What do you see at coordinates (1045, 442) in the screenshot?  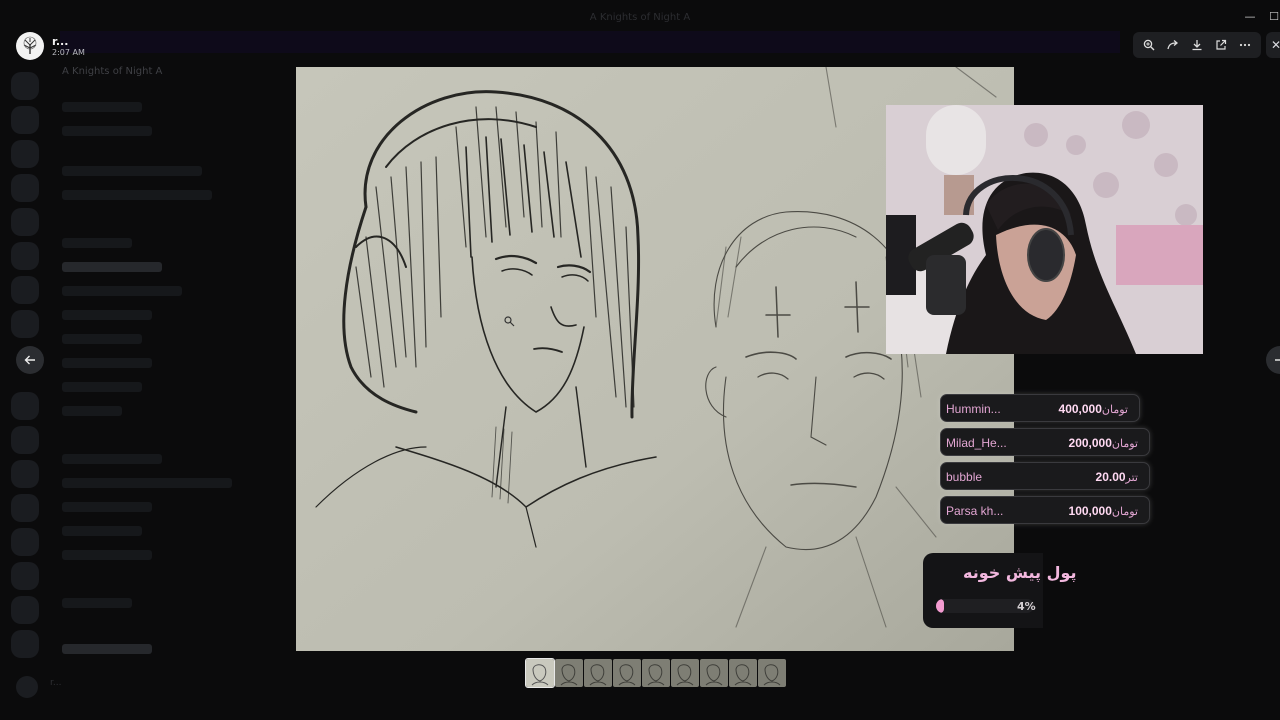 I see `donation-item: Milad_He... تومان200,000` at bounding box center [1045, 442].